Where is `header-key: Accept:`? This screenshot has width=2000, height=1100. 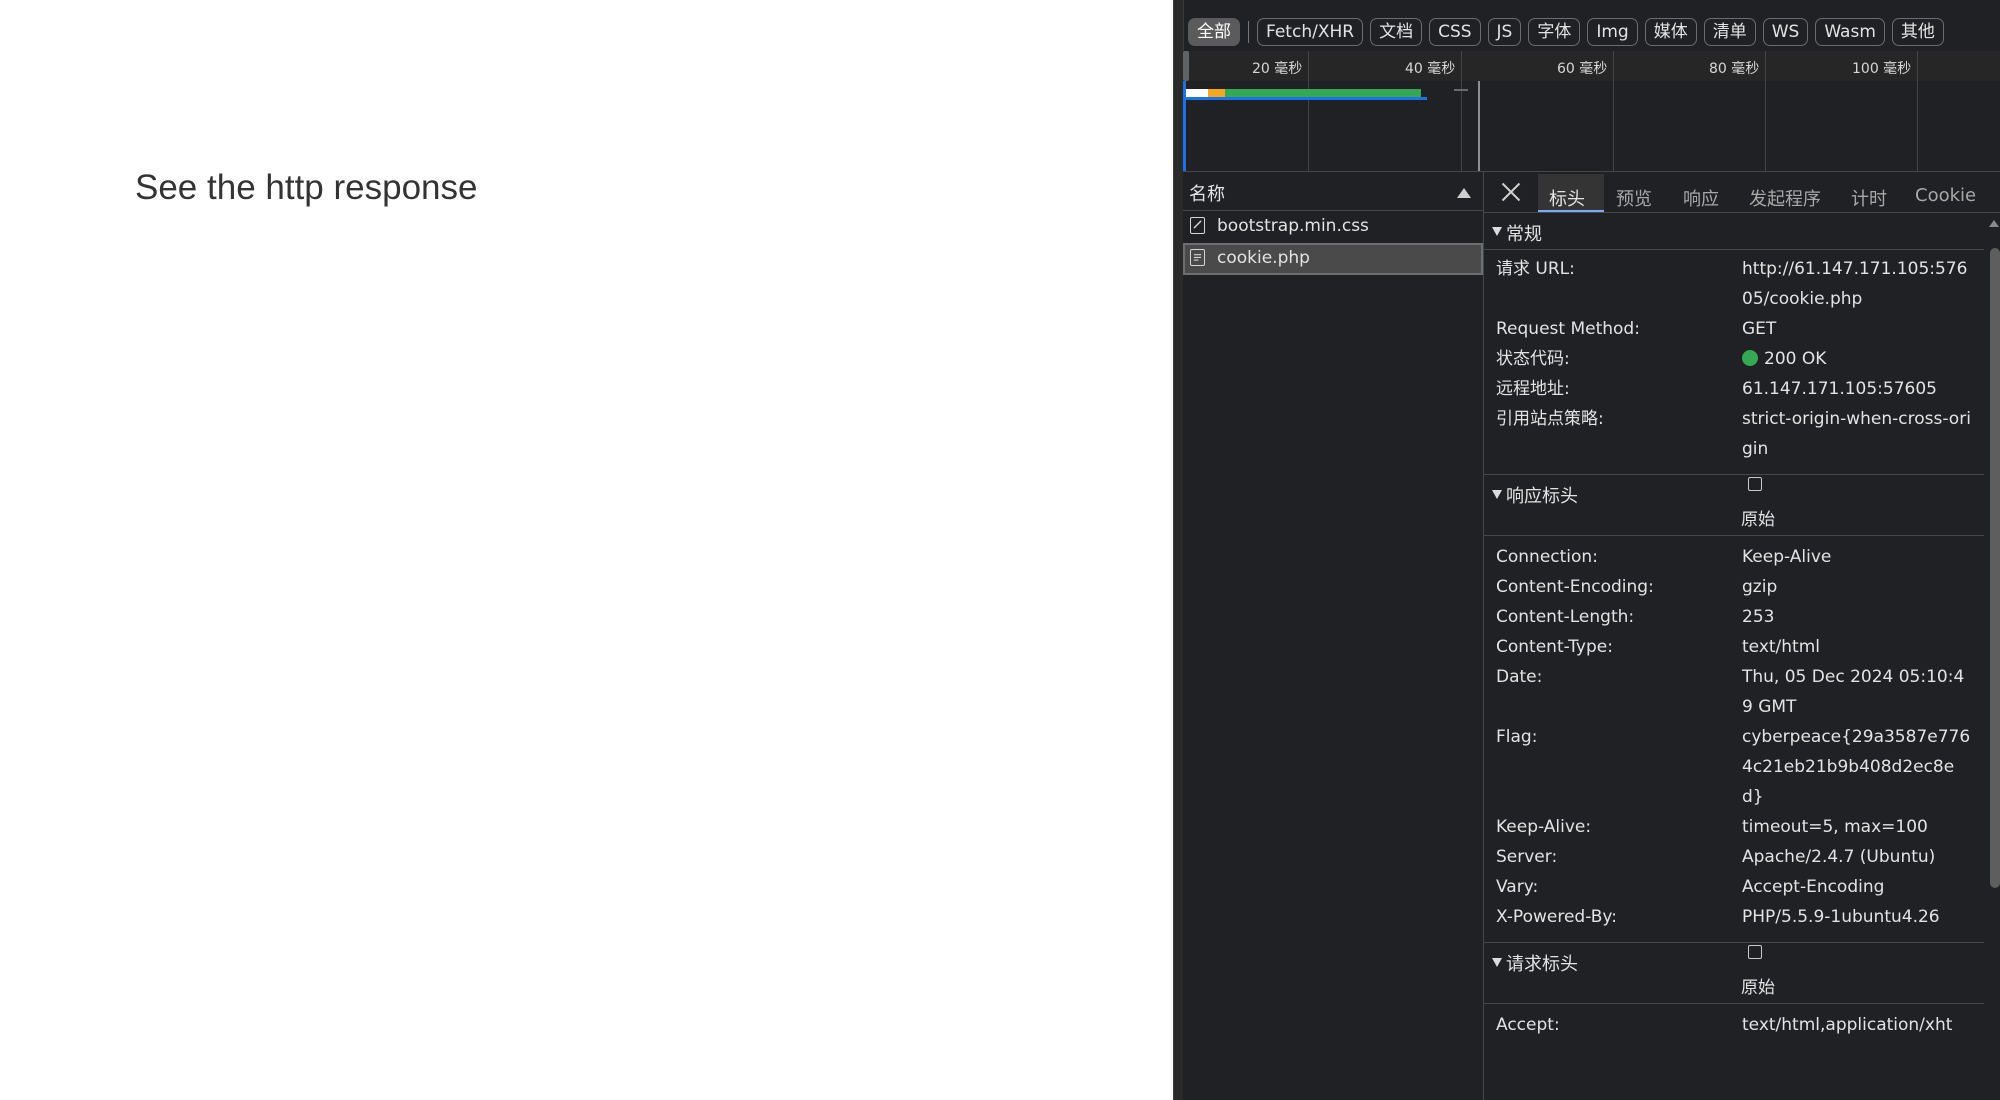 header-key: Accept: is located at coordinates (1528, 1025).